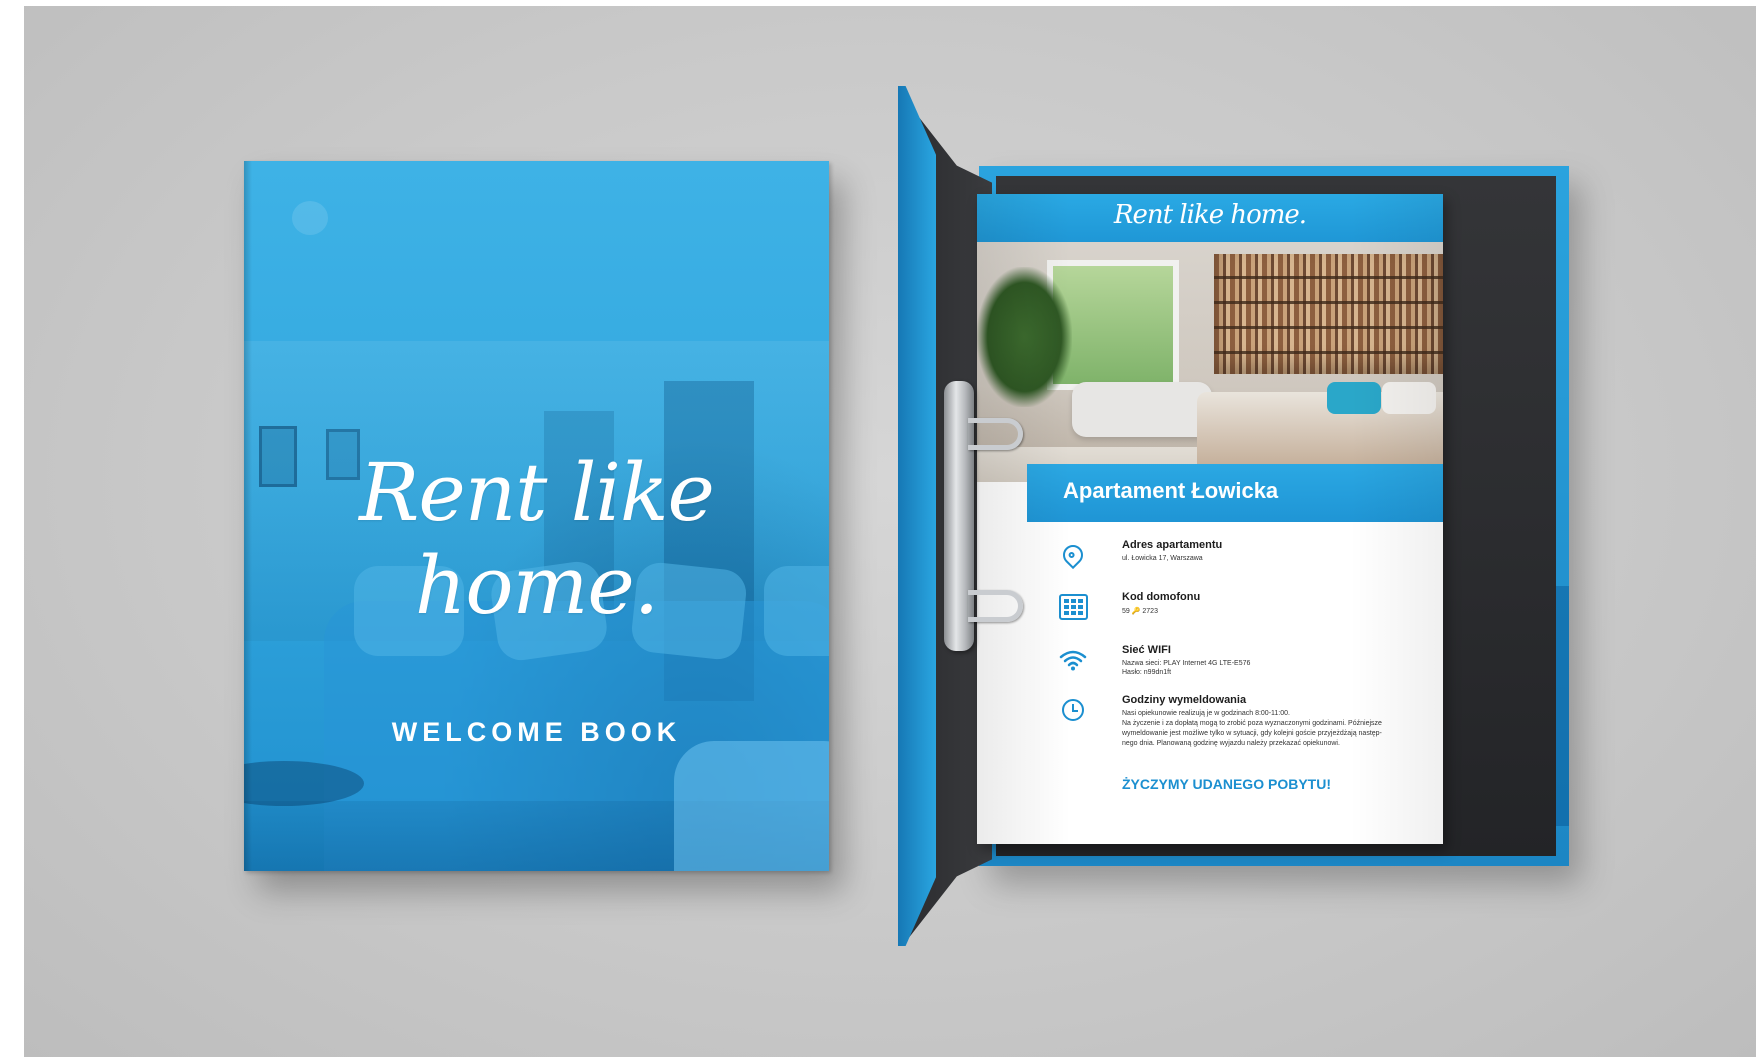  I want to click on checkout-heading: Godziny wymeldowania, so click(1184, 700).